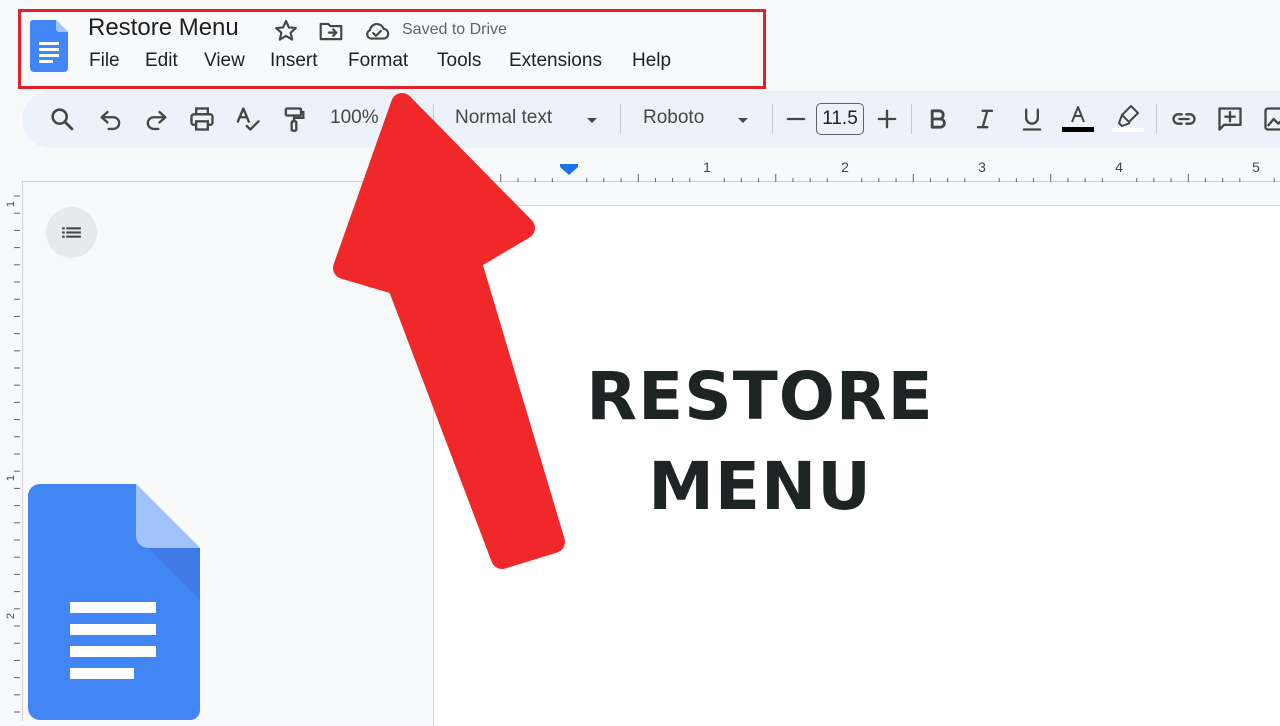 The width and height of the screenshot is (1280, 726). I want to click on page-heading: RESTORE MENU, so click(760, 442).